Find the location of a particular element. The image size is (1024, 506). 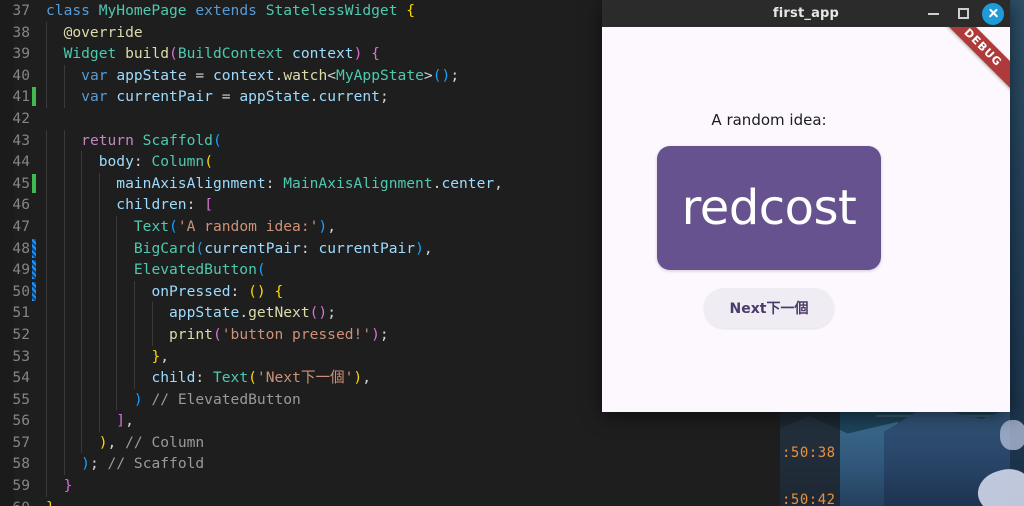

code-text: body: Column( is located at coordinates (155, 162).